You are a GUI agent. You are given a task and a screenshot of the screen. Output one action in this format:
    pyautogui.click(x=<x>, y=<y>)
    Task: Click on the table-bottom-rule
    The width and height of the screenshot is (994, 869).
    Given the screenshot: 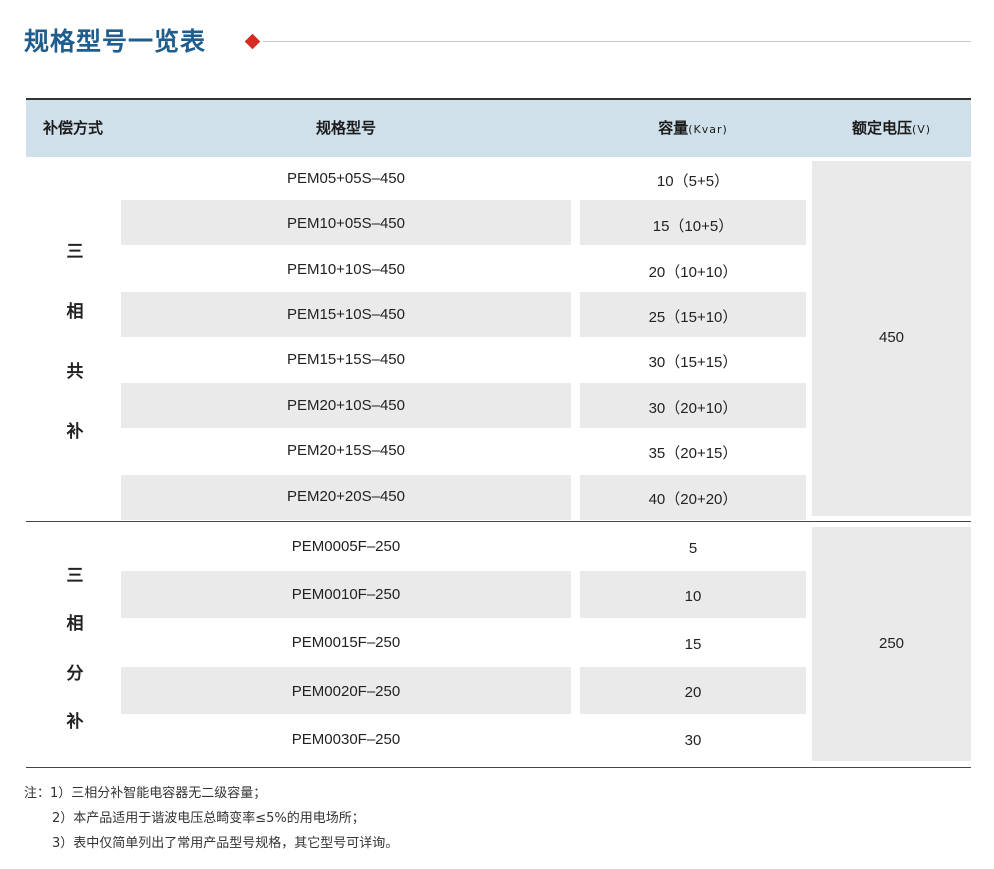 What is the action you would take?
    pyautogui.click(x=498, y=767)
    